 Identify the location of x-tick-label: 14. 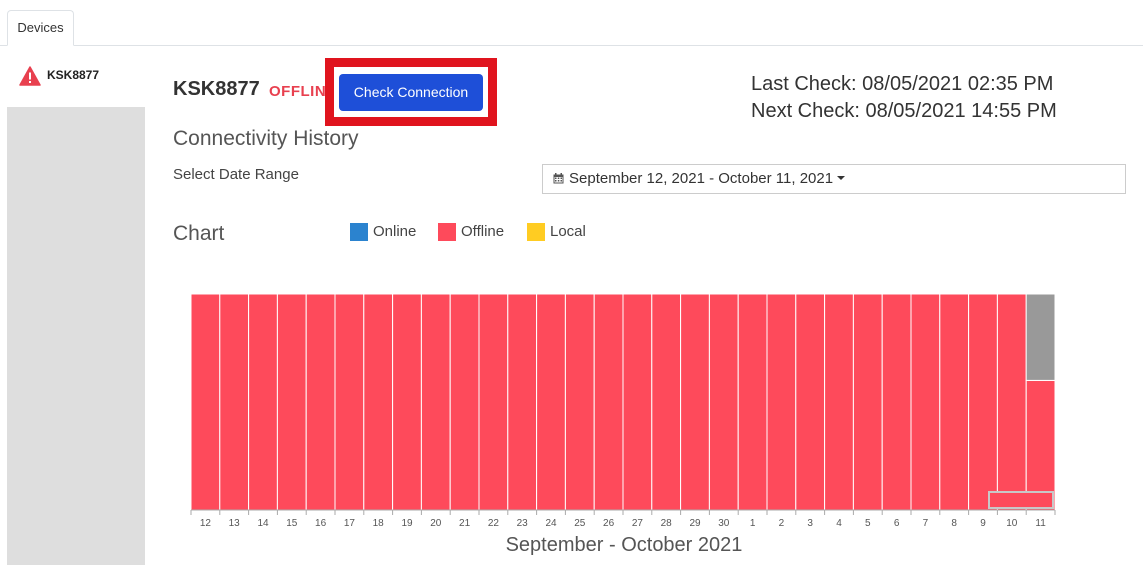
(263, 523).